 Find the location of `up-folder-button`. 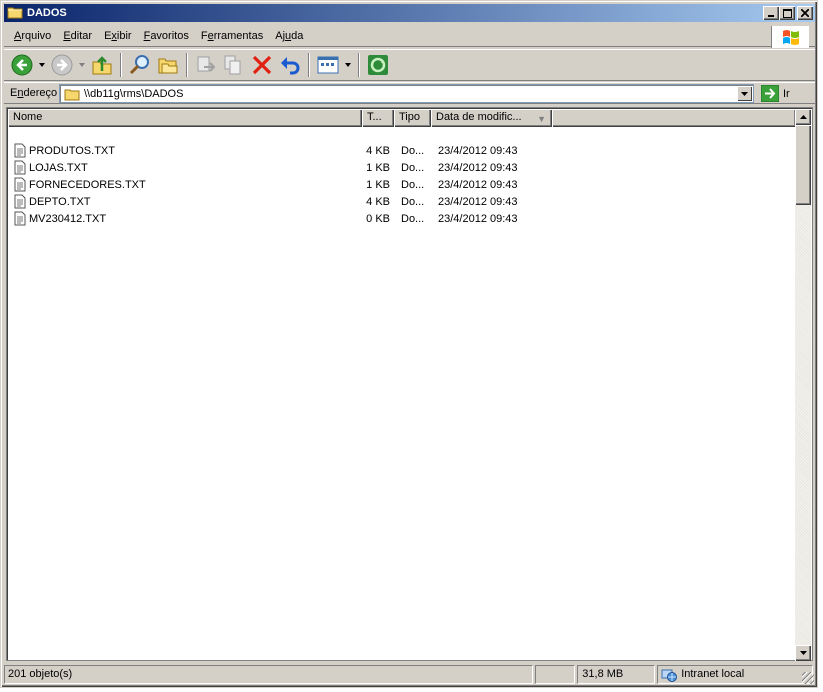

up-folder-button is located at coordinates (102, 65).